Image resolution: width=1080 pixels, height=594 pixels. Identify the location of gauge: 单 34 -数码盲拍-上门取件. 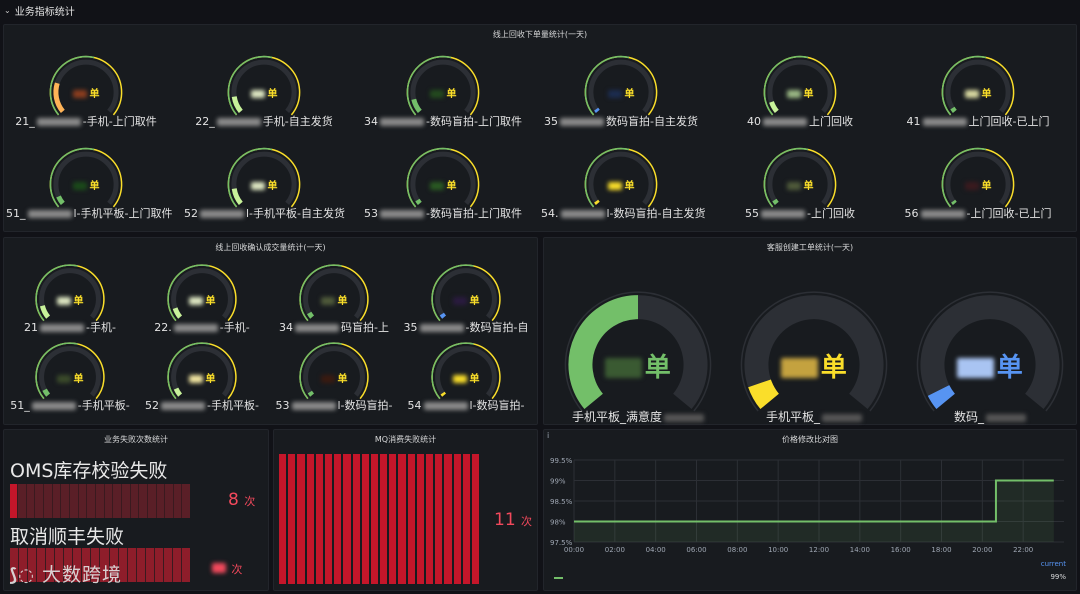
(443, 89).